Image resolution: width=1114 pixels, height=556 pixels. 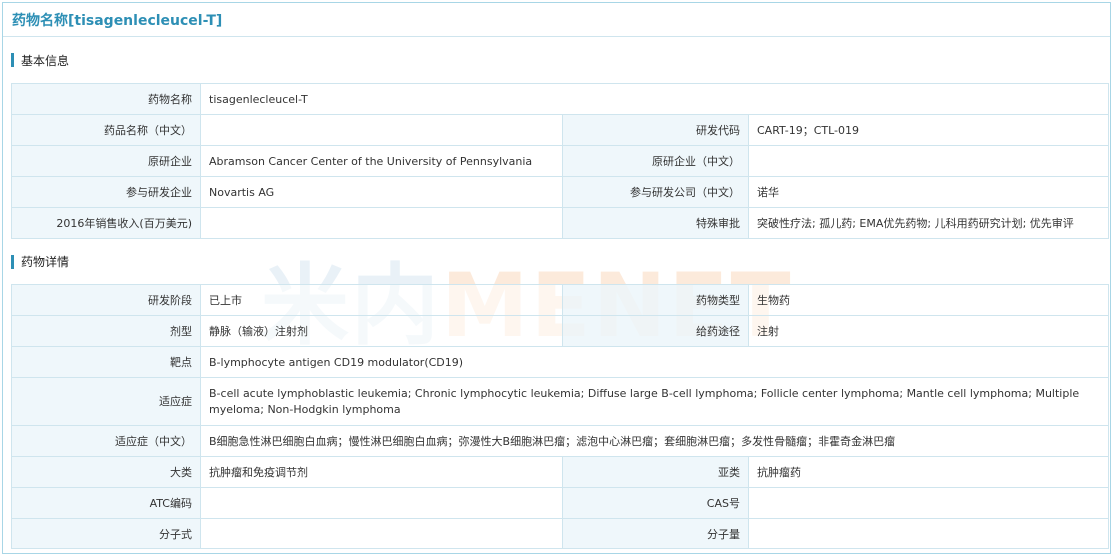 I want to click on table-row: 研发阶段 已上市 药物类型 生物药, so click(x=560, y=300).